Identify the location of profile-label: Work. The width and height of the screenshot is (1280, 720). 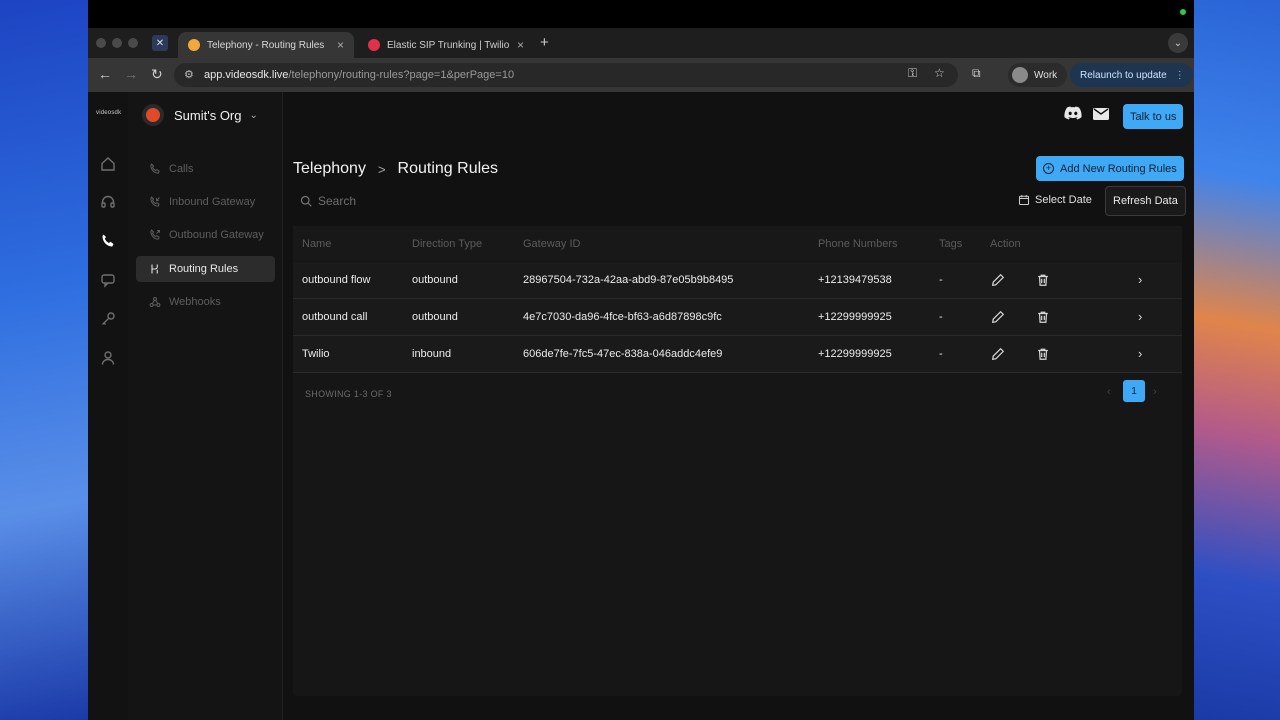
(1046, 75).